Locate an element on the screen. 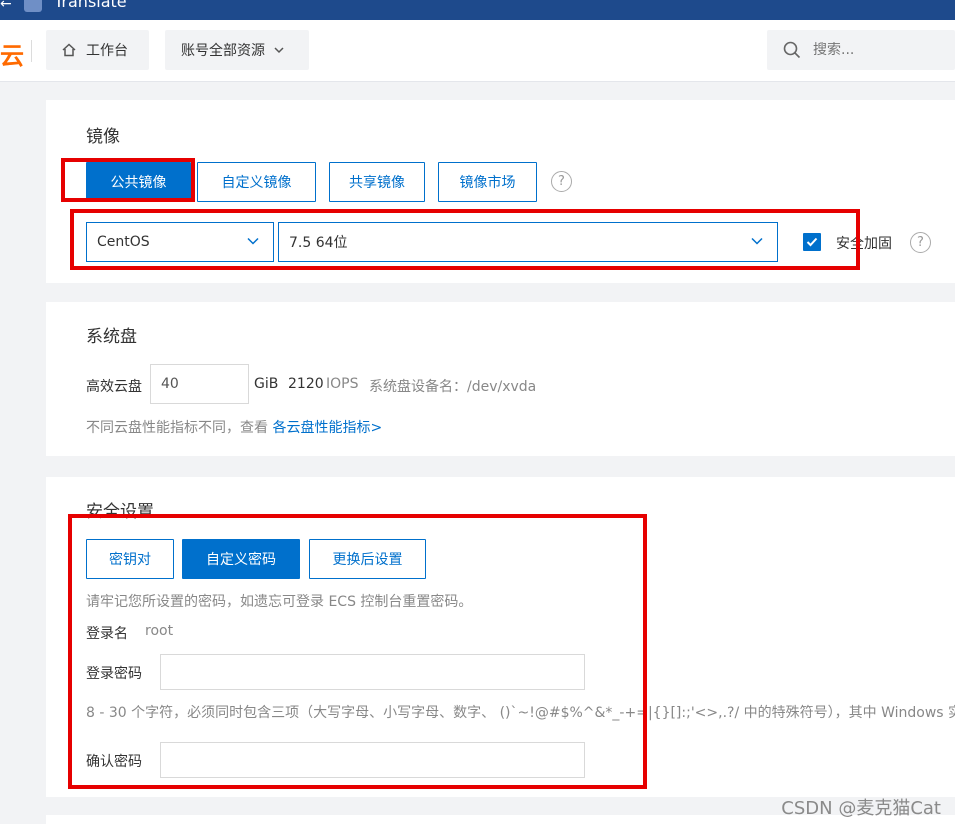  tab-custom-password: 自定义密码 is located at coordinates (241, 559).